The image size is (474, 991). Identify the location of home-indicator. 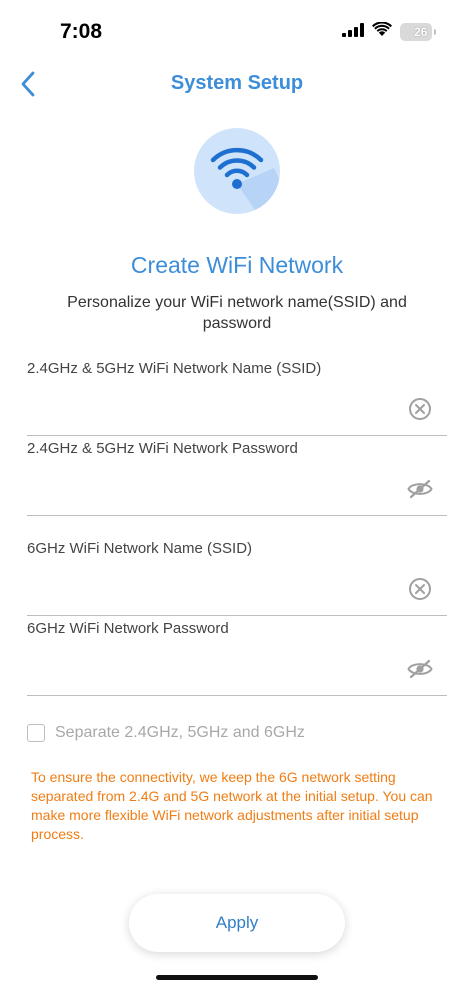
(237, 977).